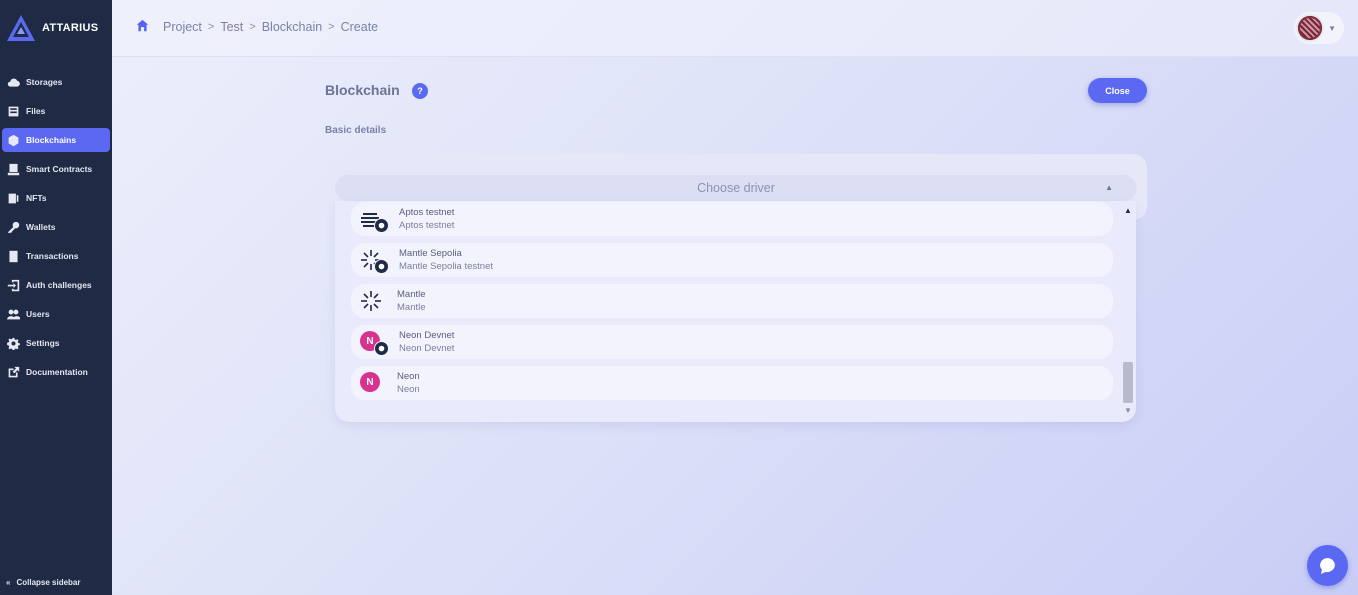  Describe the element at coordinates (356, 130) in the screenshot. I see `section-label: Basic details` at that location.